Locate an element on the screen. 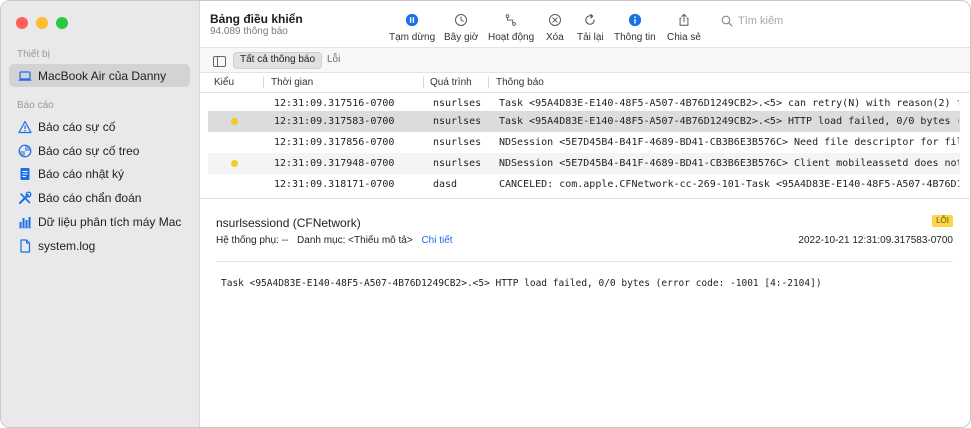 The height and width of the screenshot is (428, 971). document-icon is located at coordinates (25, 174).